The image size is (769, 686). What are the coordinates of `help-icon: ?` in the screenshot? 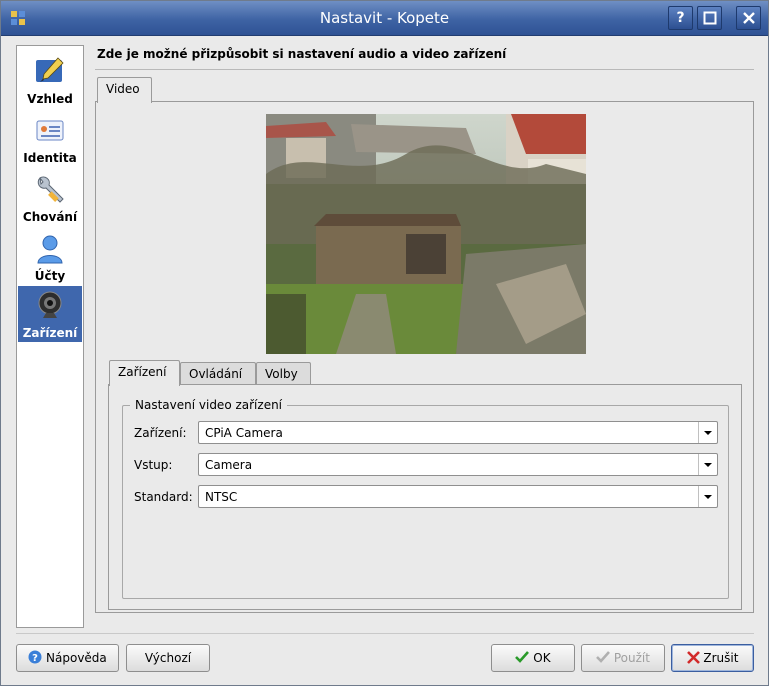 It's located at (35, 657).